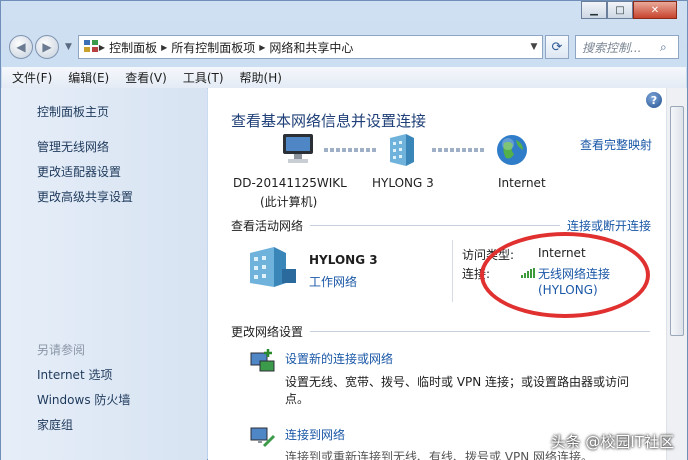 The height and width of the screenshot is (460, 688). What do you see at coordinates (267, 226) in the screenshot?
I see `active-networks-header: 查看活动网络` at bounding box center [267, 226].